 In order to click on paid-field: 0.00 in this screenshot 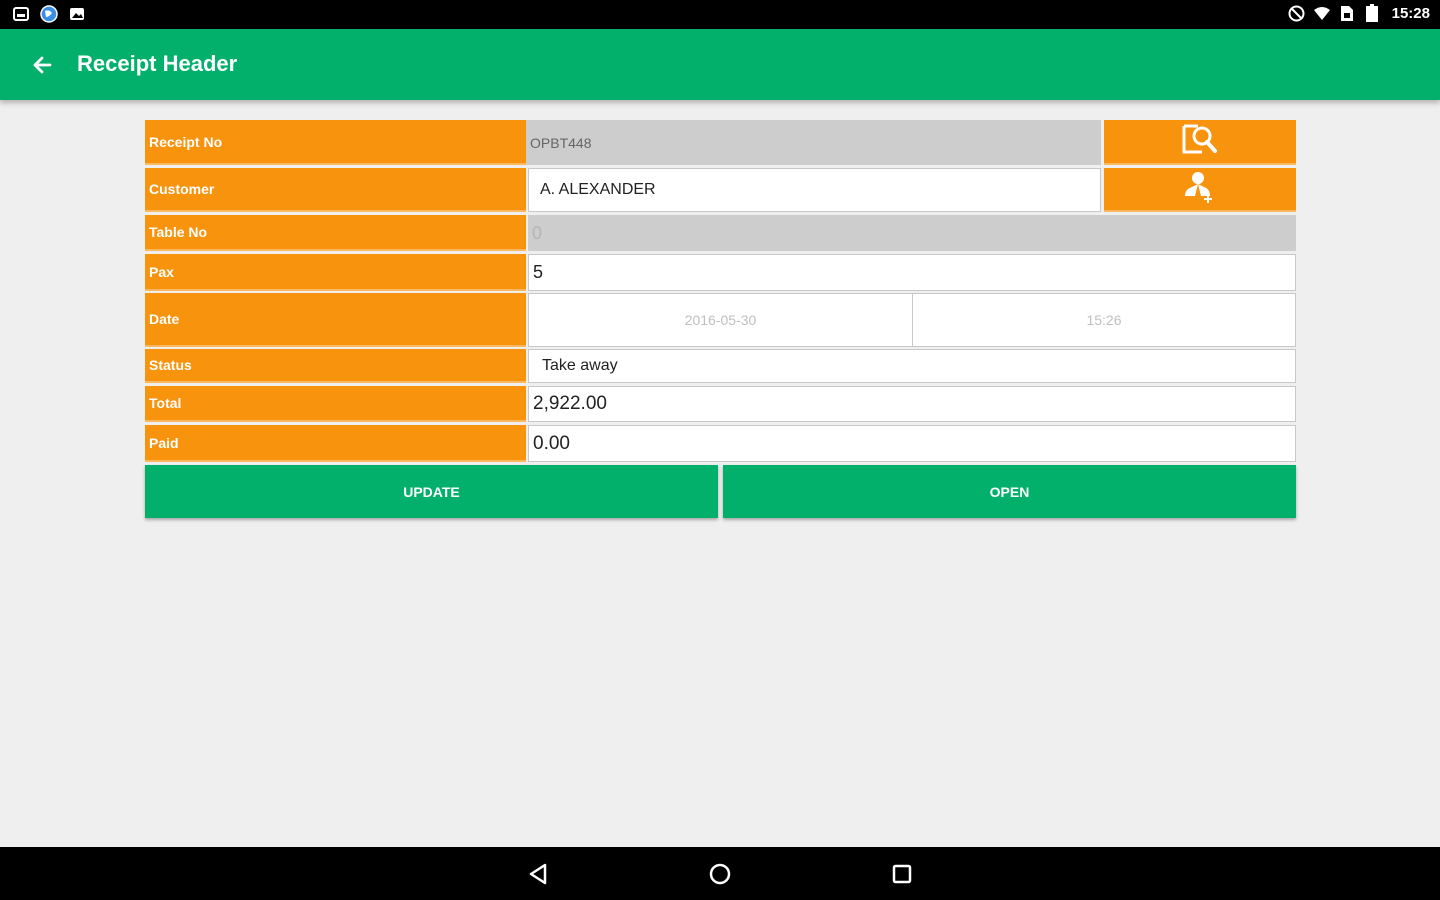, I will do `click(912, 443)`.